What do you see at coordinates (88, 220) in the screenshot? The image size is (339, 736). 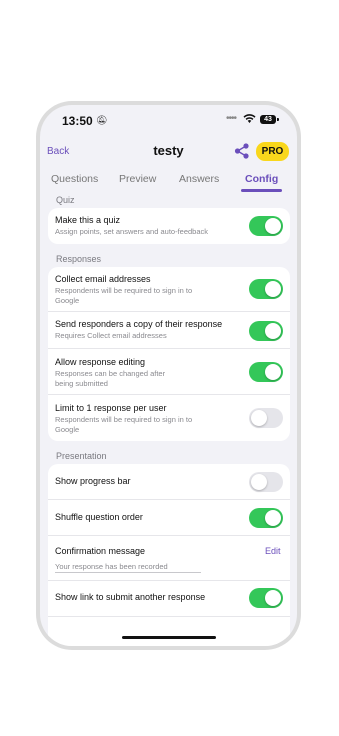 I see `setting-title: Make this a quiz` at bounding box center [88, 220].